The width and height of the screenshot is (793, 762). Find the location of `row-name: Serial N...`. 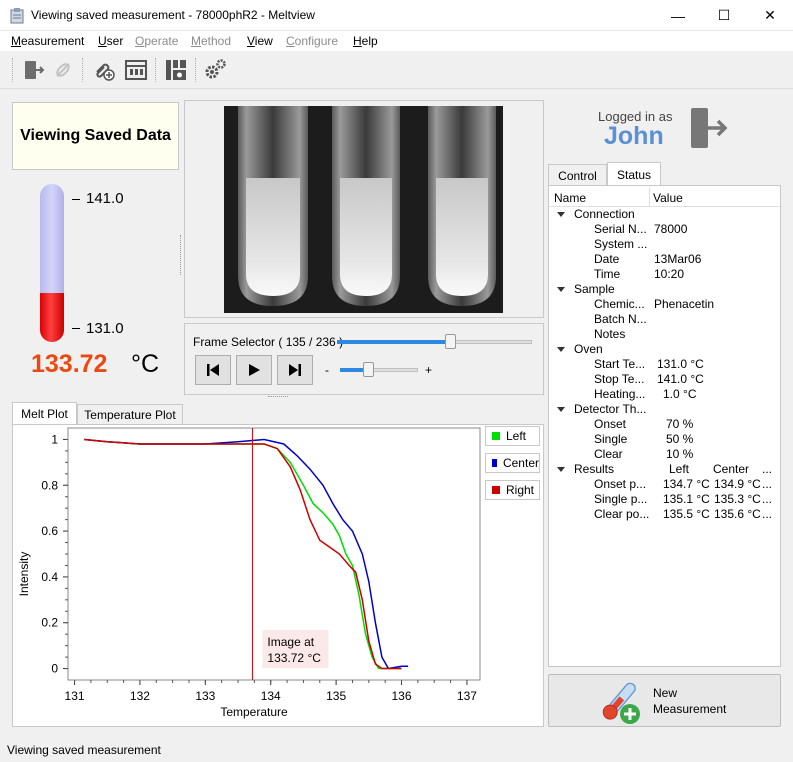

row-name: Serial N... is located at coordinates (620, 229).